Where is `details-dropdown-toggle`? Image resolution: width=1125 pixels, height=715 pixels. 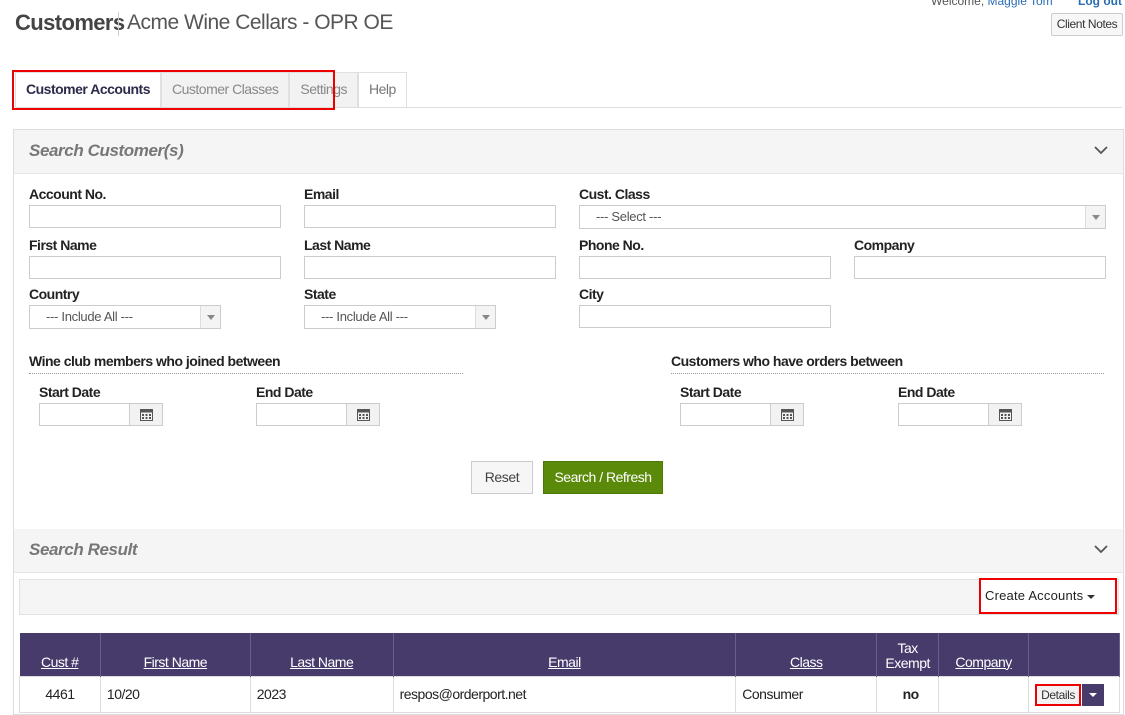
details-dropdown-toggle is located at coordinates (1093, 694).